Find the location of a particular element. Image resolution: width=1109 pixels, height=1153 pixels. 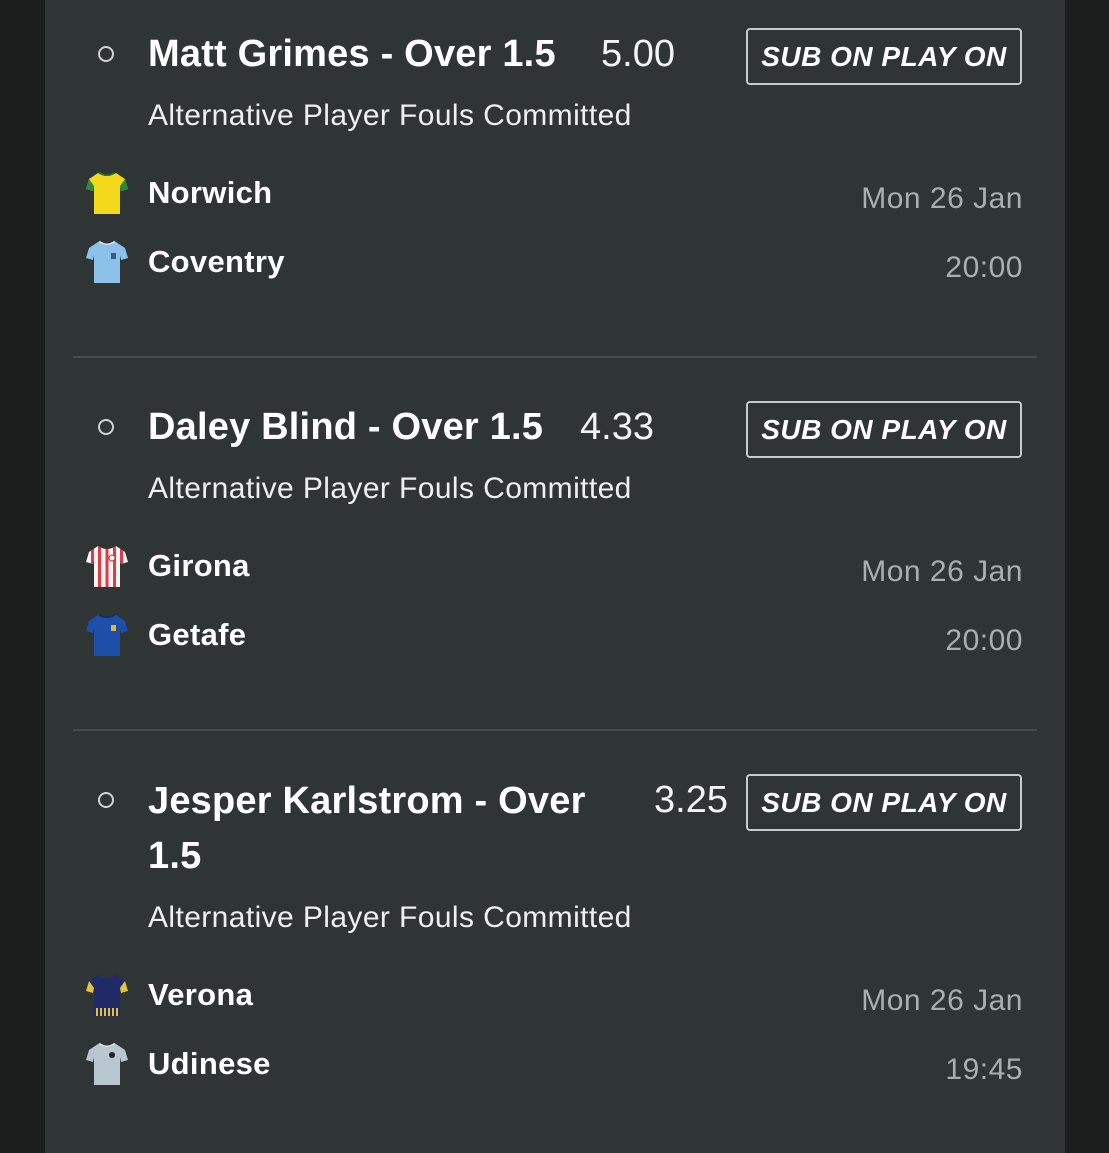

away-team-name: Getafe is located at coordinates (197, 634).